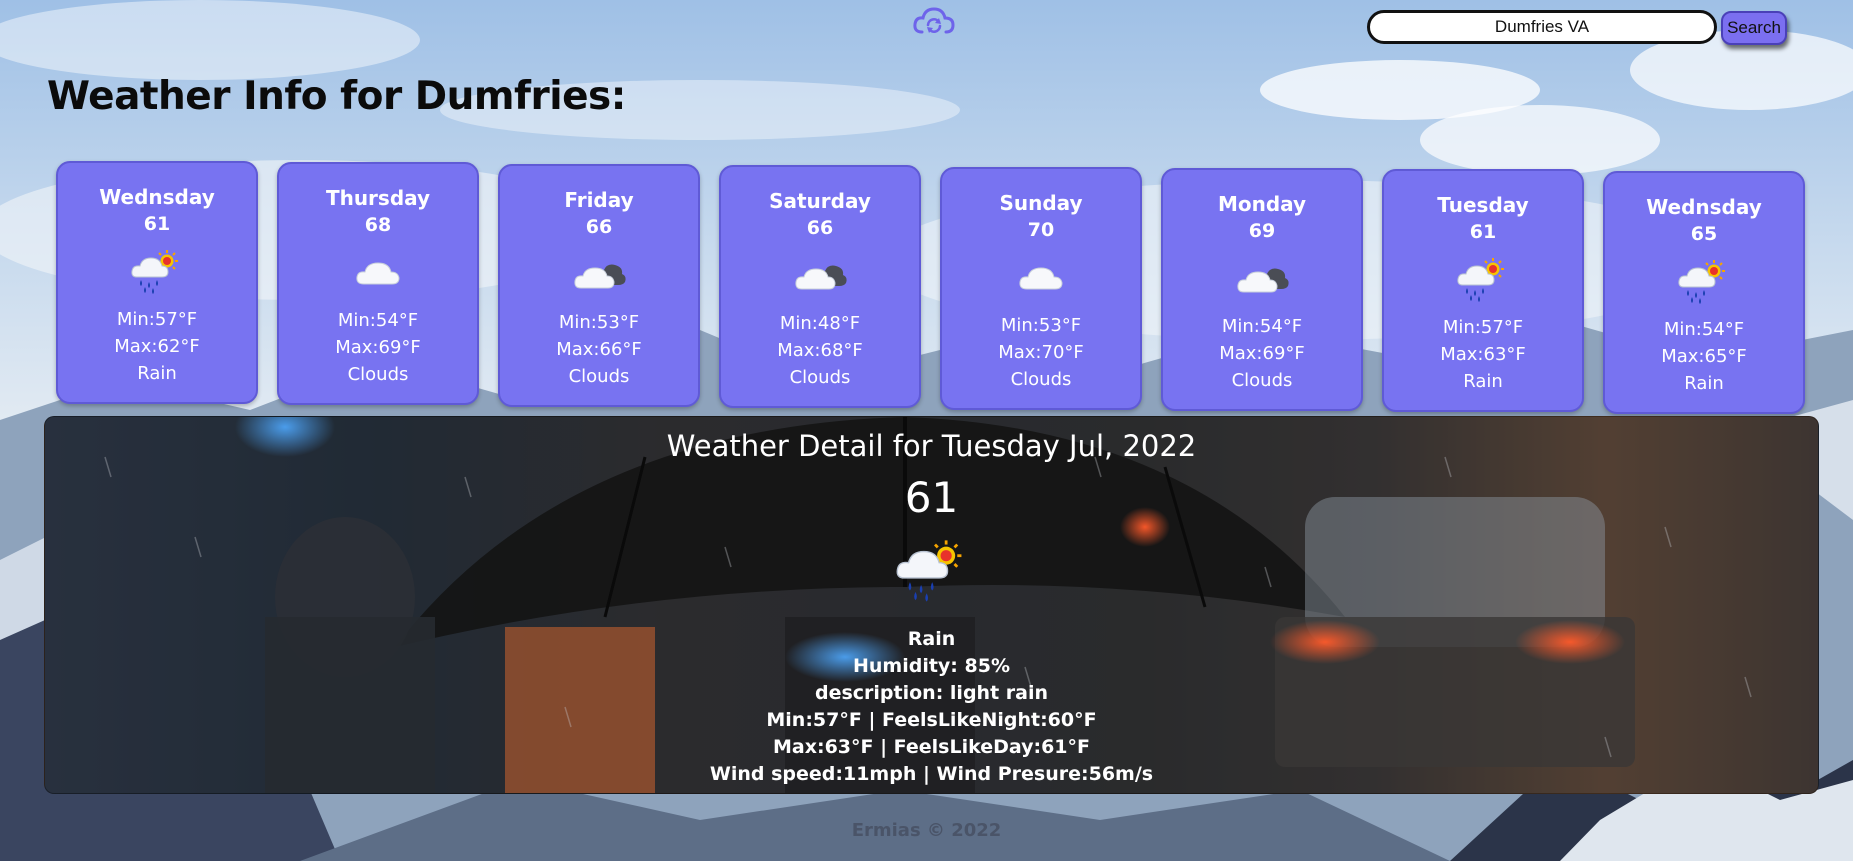 This screenshot has width=1853, height=861. Describe the element at coordinates (1754, 28) in the screenshot. I see `search-button: Search` at that location.